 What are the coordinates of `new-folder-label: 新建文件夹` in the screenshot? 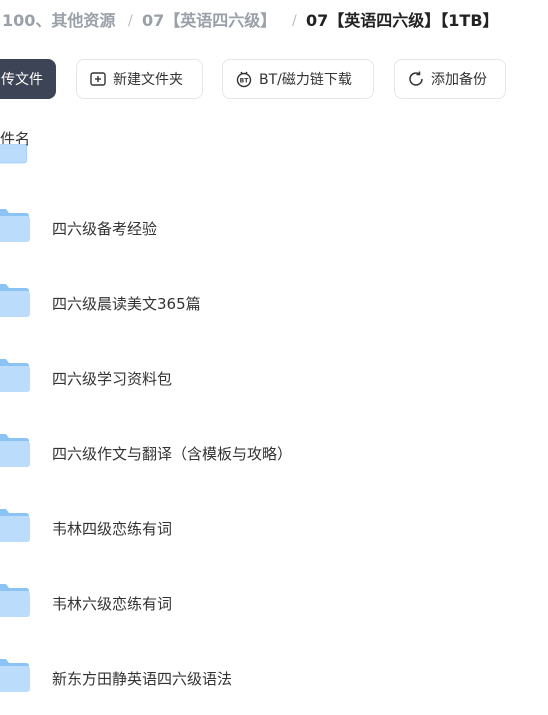 It's located at (148, 80).